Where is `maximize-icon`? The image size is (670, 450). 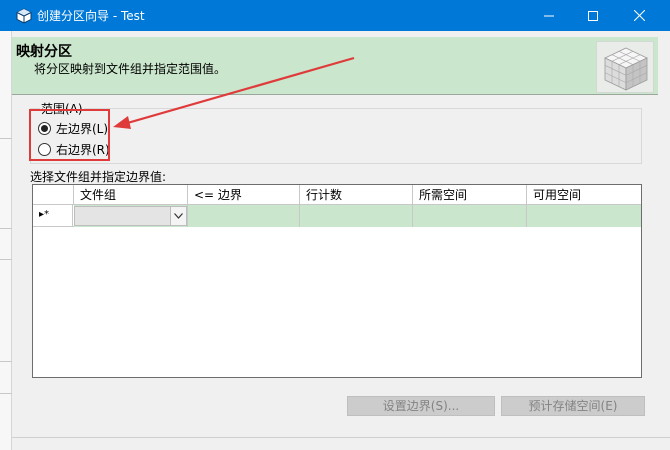 maximize-icon is located at coordinates (593, 15).